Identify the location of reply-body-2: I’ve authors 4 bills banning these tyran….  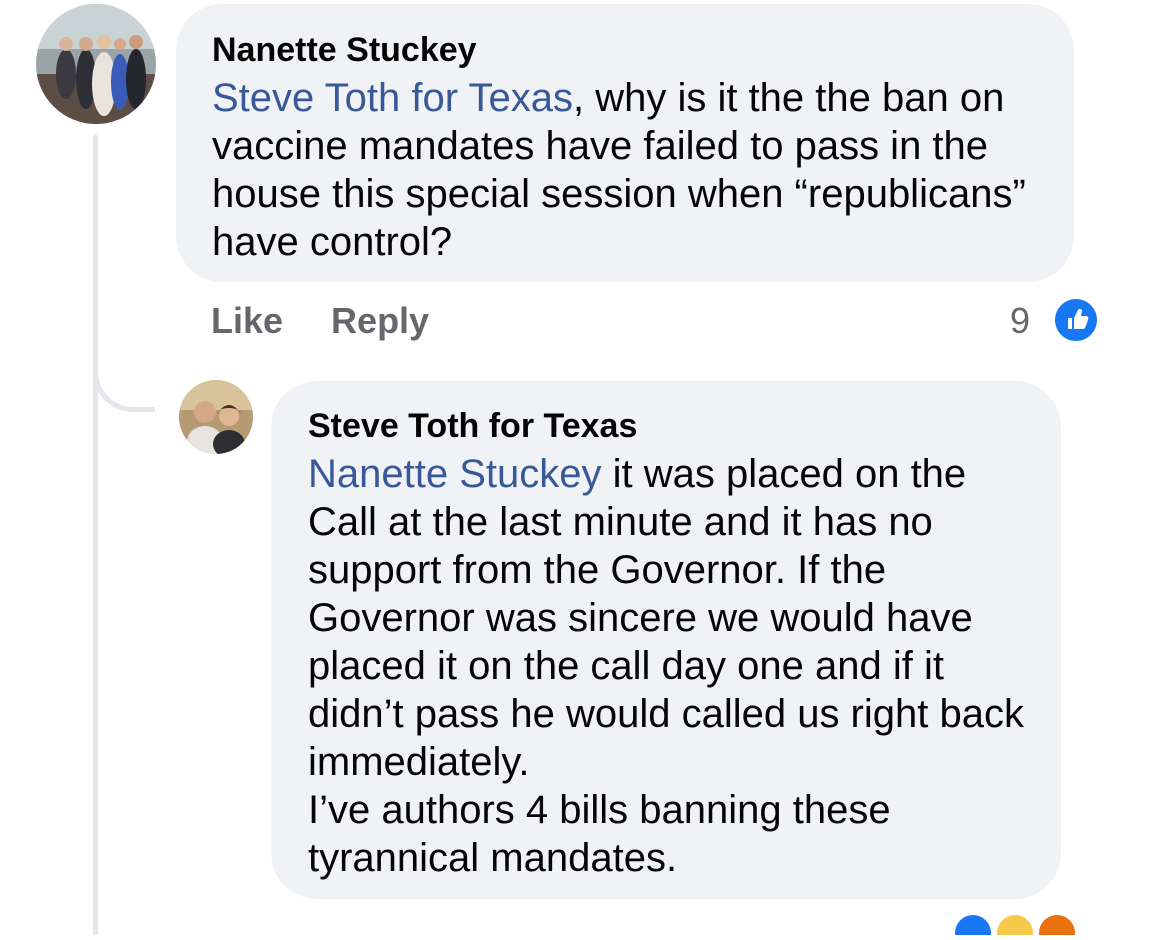
(599, 834).